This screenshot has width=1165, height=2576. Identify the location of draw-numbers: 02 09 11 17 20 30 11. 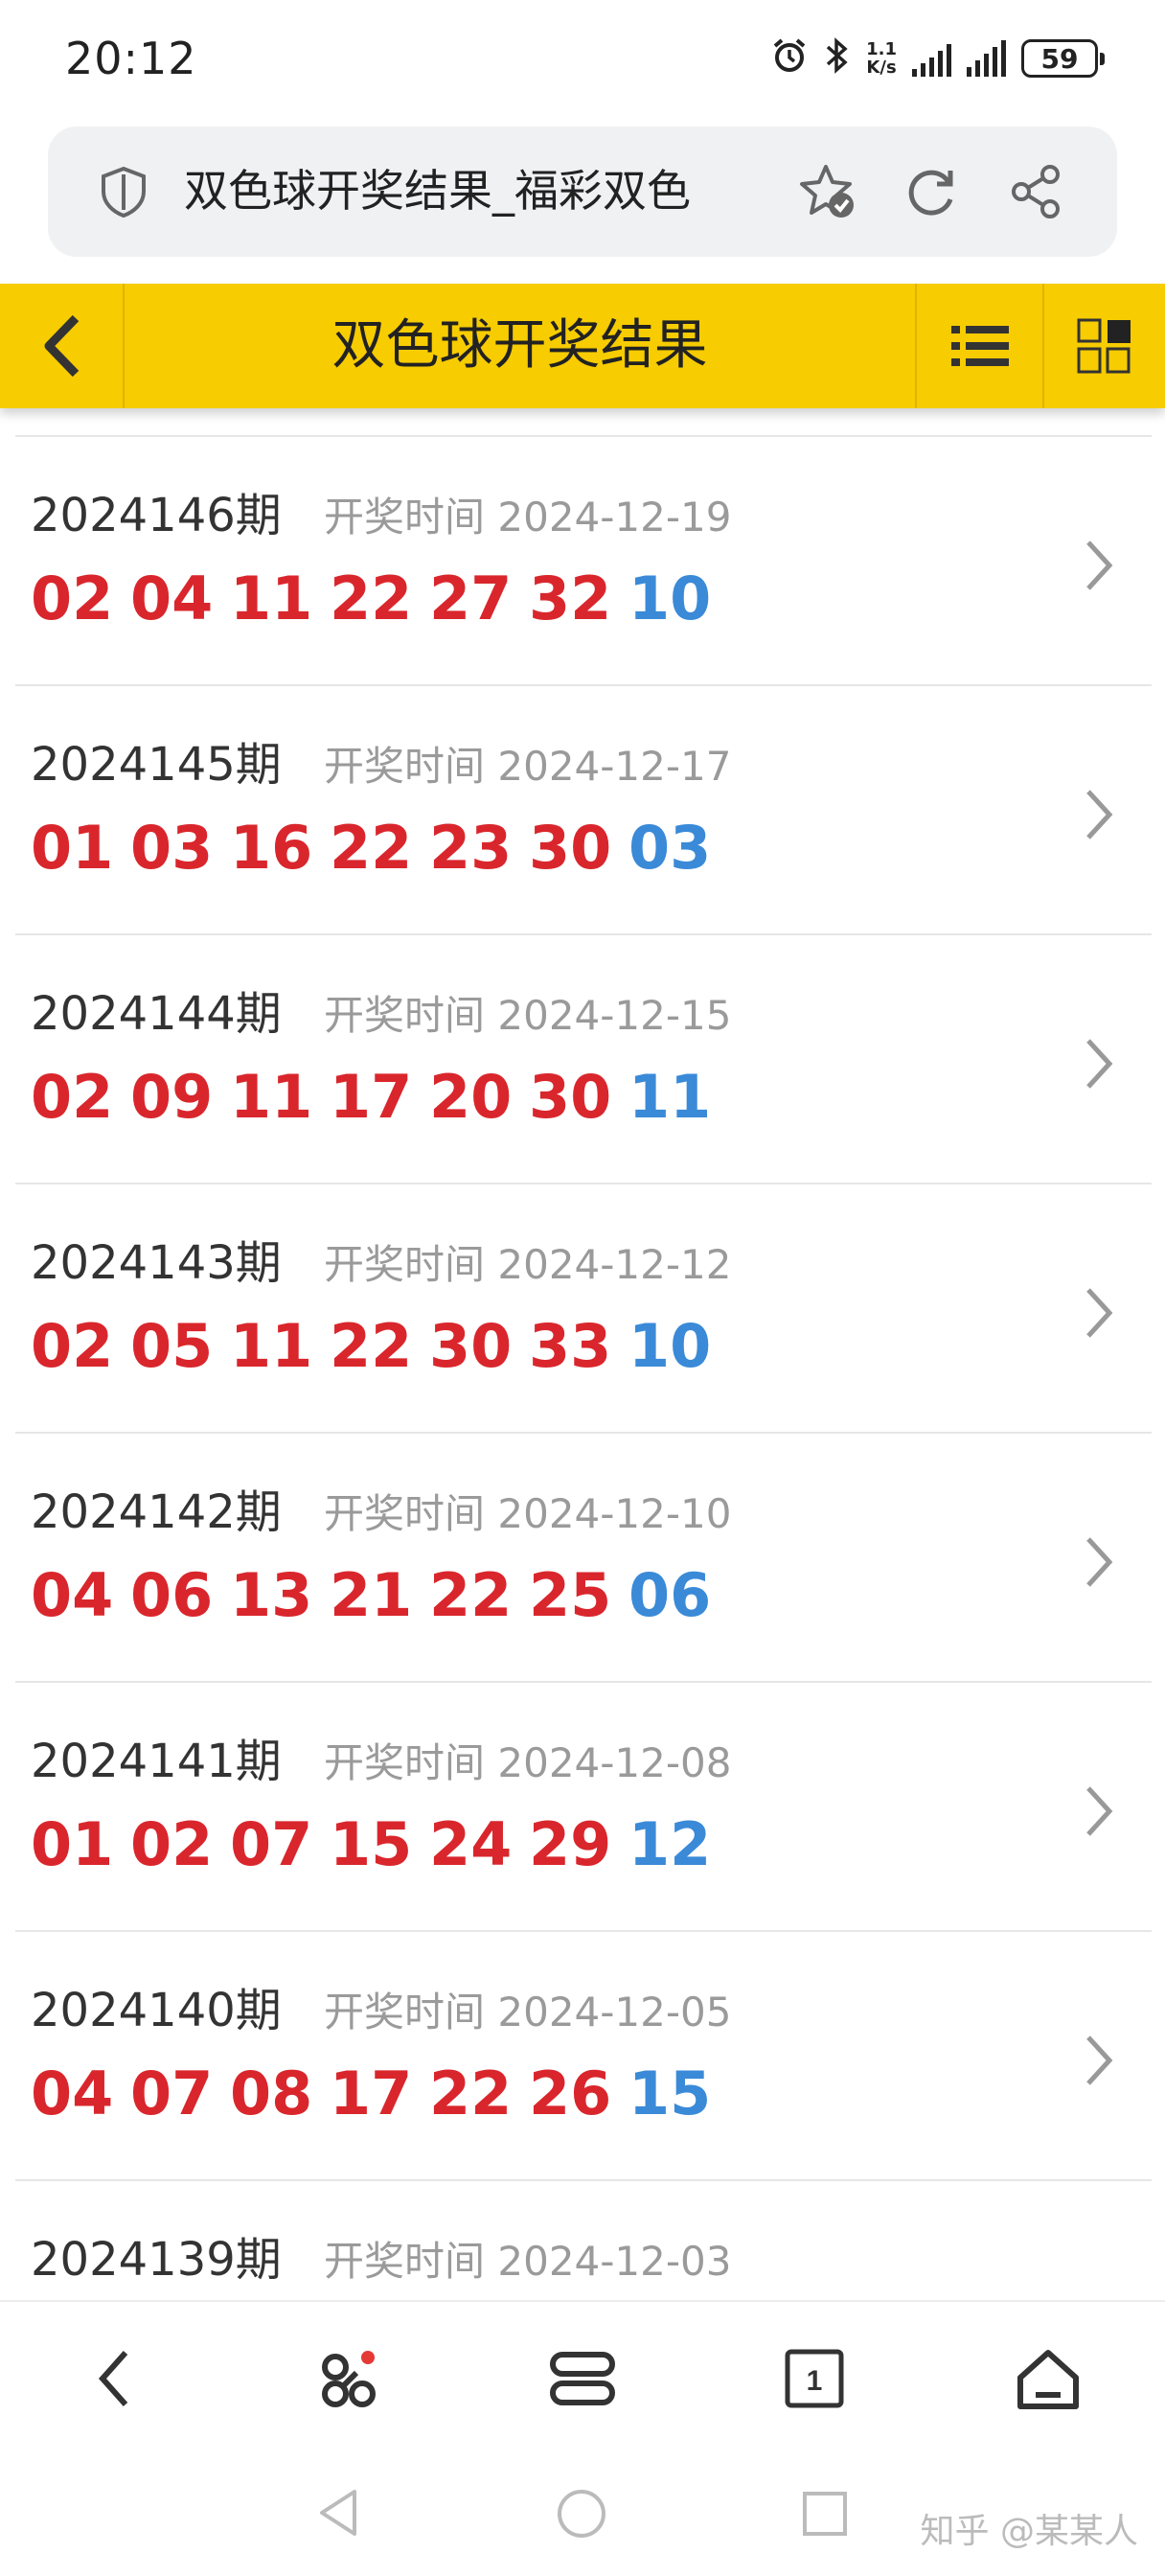
(379, 1097).